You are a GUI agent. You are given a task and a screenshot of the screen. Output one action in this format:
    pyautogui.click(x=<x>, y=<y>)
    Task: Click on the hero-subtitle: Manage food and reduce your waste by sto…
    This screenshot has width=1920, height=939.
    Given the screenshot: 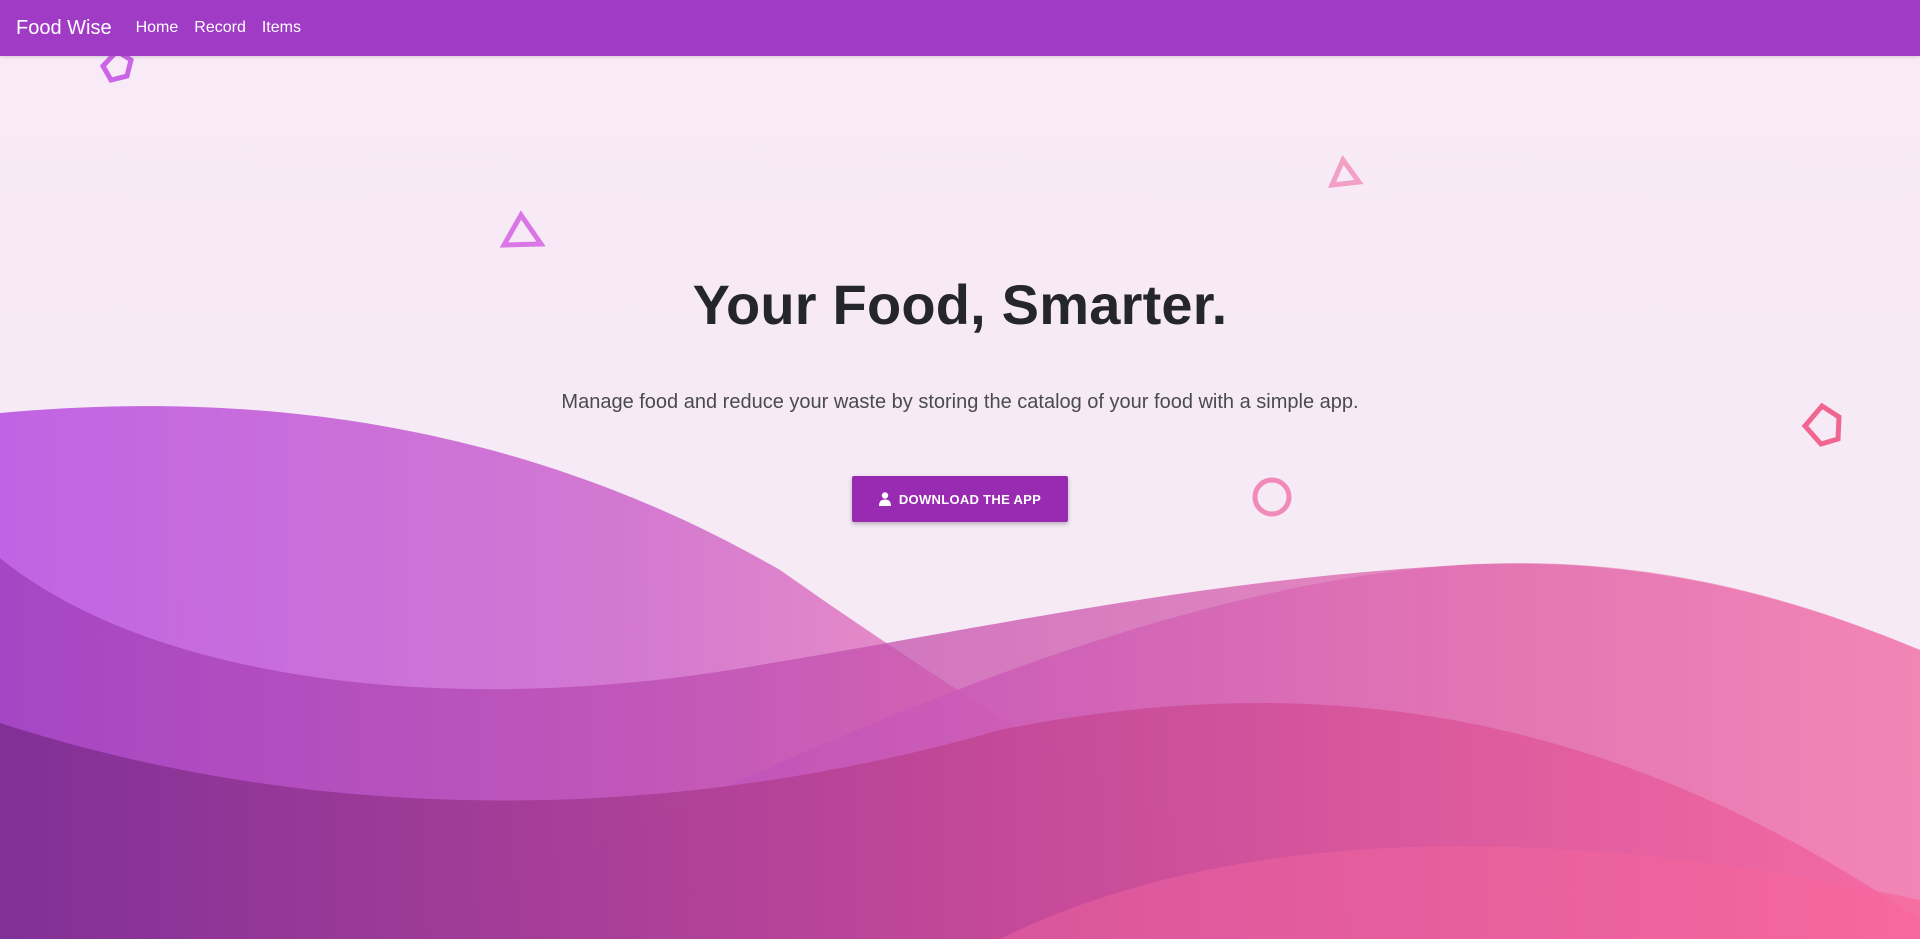 What is the action you would take?
    pyautogui.click(x=960, y=402)
    